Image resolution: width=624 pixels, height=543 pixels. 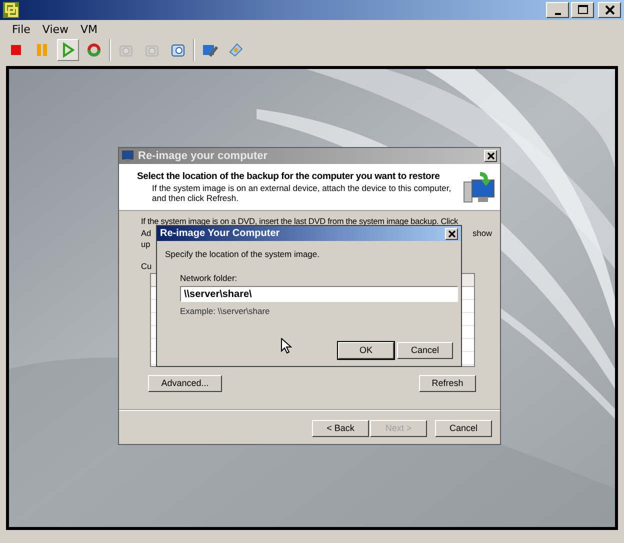 What do you see at coordinates (16, 50) in the screenshot?
I see `stop-icon` at bounding box center [16, 50].